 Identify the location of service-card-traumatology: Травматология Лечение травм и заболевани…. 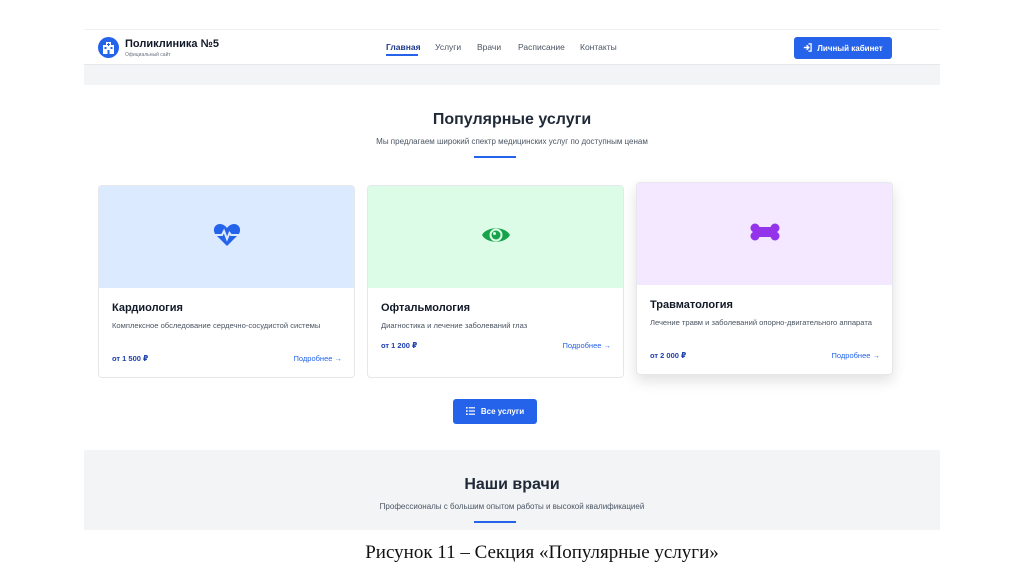
(764, 278).